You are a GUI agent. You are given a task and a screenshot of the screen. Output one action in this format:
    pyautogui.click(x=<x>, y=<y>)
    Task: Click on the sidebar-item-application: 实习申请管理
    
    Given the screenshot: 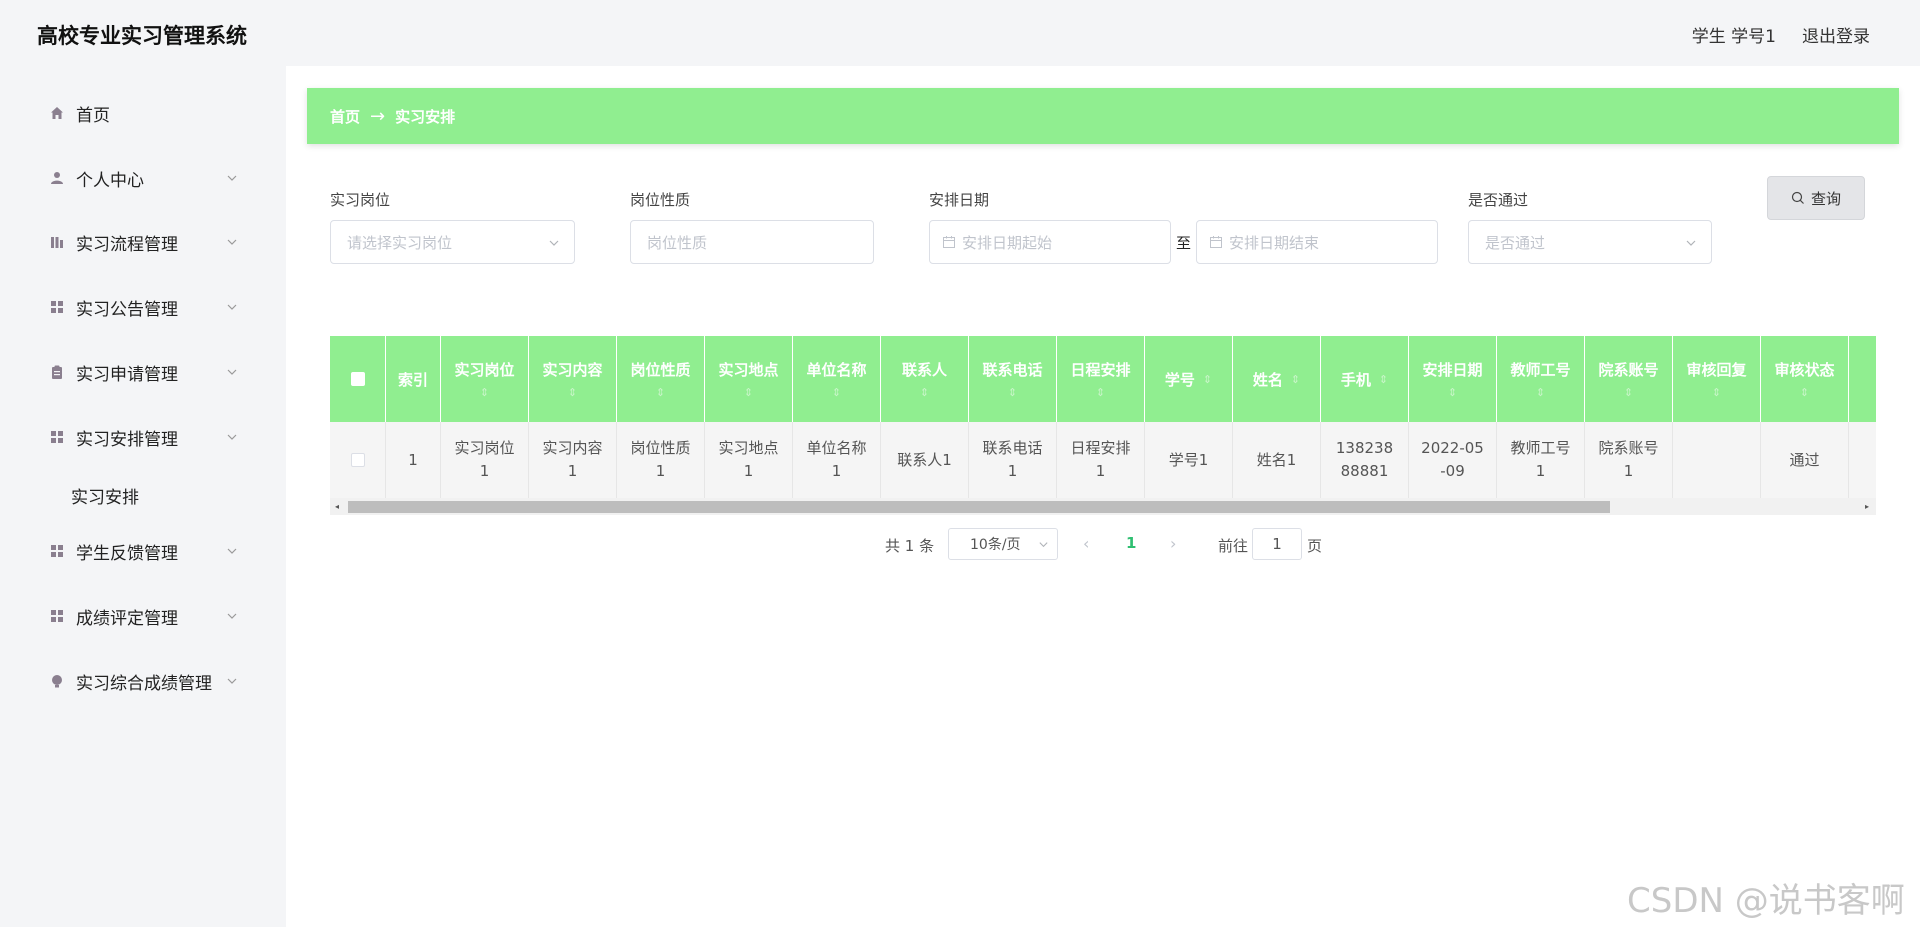 What is the action you would take?
    pyautogui.click(x=138, y=372)
    